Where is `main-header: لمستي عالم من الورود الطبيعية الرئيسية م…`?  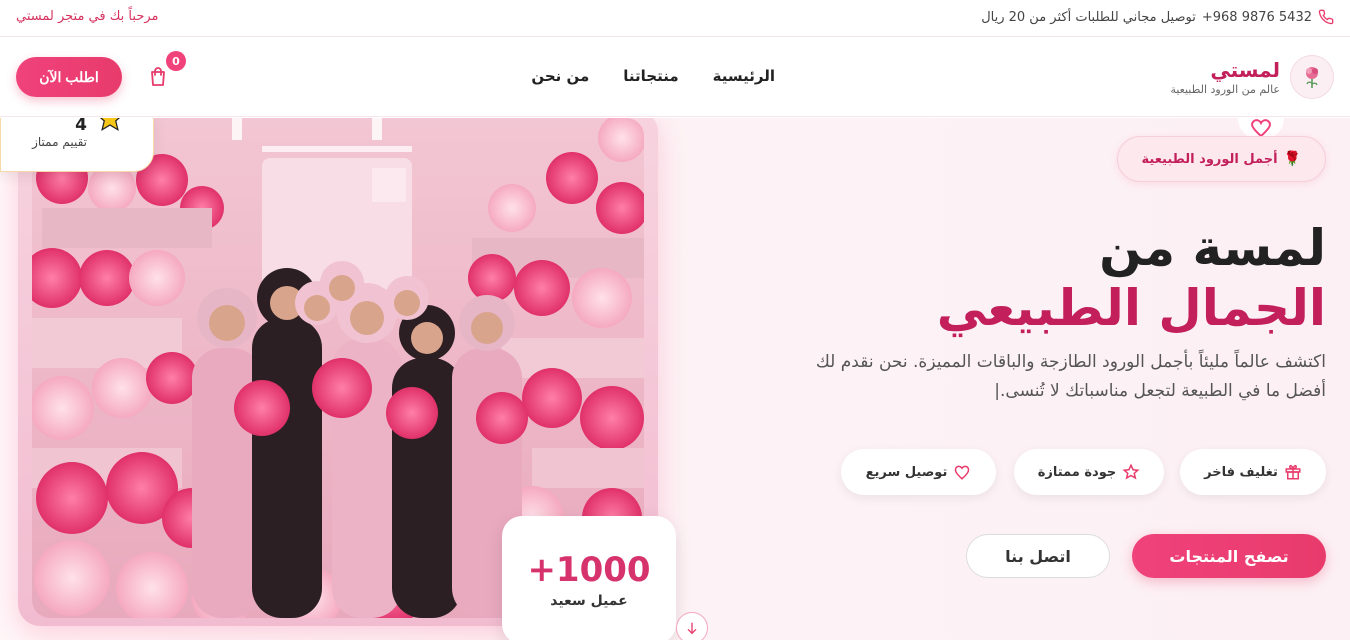
main-header: لمستي عالم من الورود الطبيعية الرئيسية م… is located at coordinates (675, 77).